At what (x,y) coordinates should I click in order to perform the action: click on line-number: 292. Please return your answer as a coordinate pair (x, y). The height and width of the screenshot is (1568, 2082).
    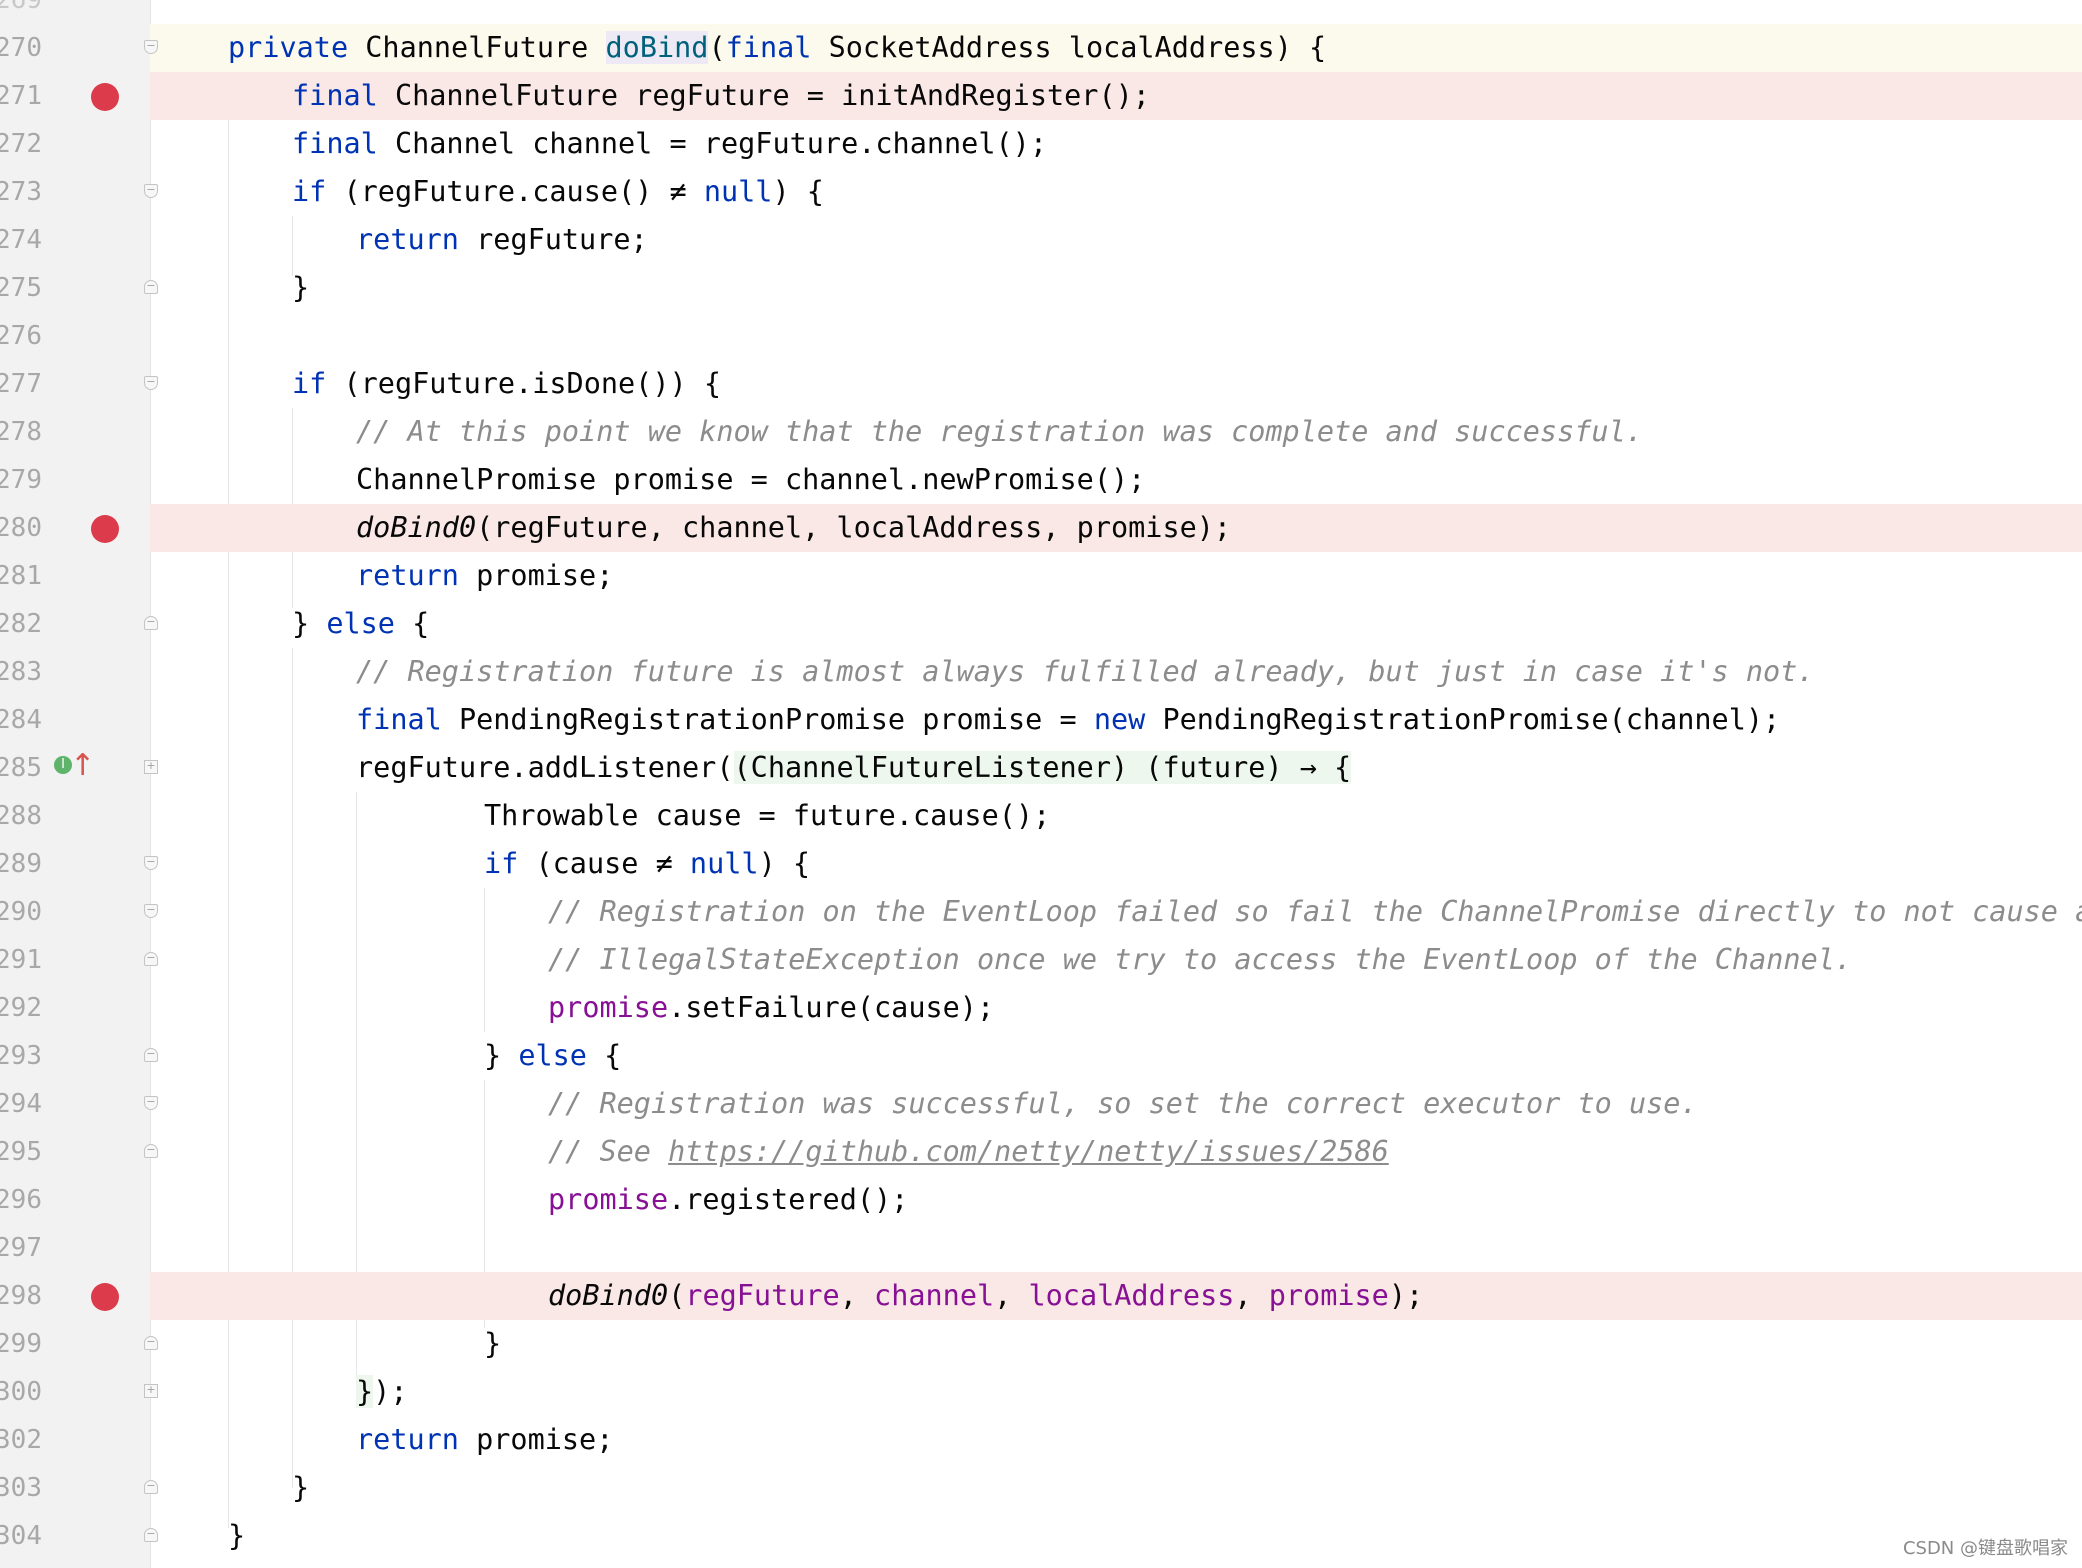
    Looking at the image, I should click on (21, 1008).